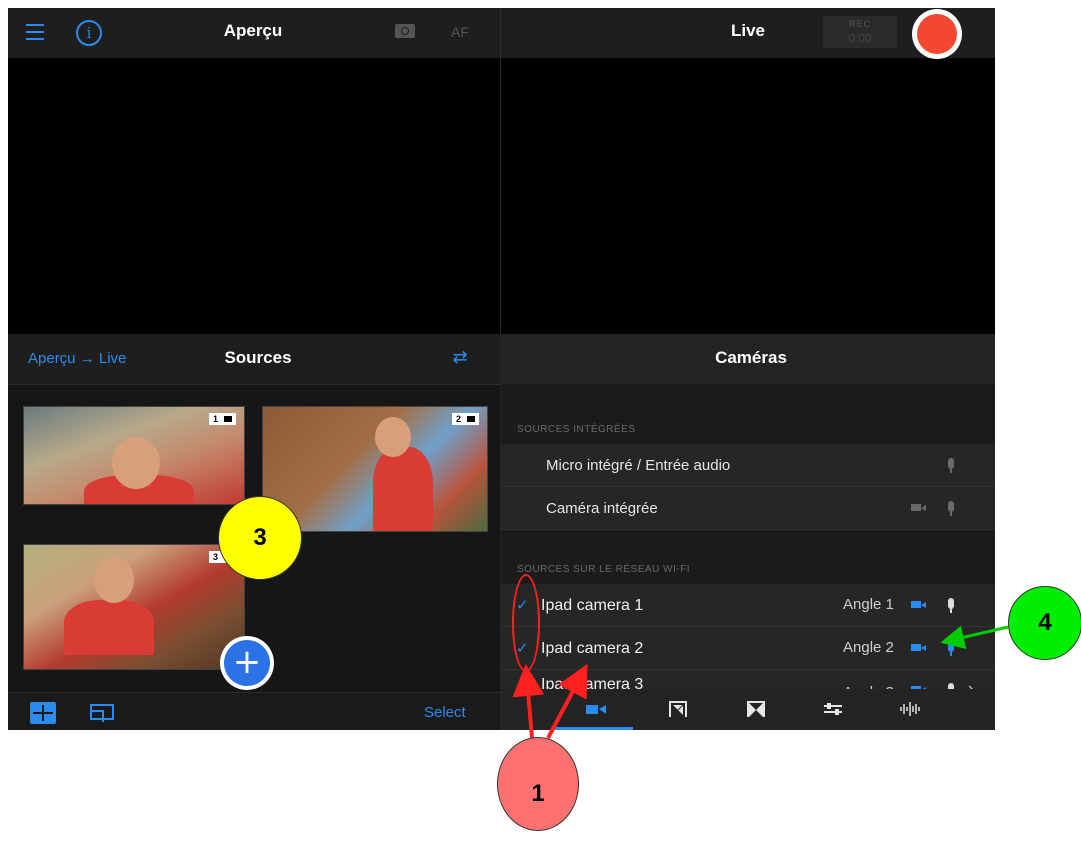 This screenshot has width=1081, height=850. What do you see at coordinates (405, 31) in the screenshot?
I see `camera-icon` at bounding box center [405, 31].